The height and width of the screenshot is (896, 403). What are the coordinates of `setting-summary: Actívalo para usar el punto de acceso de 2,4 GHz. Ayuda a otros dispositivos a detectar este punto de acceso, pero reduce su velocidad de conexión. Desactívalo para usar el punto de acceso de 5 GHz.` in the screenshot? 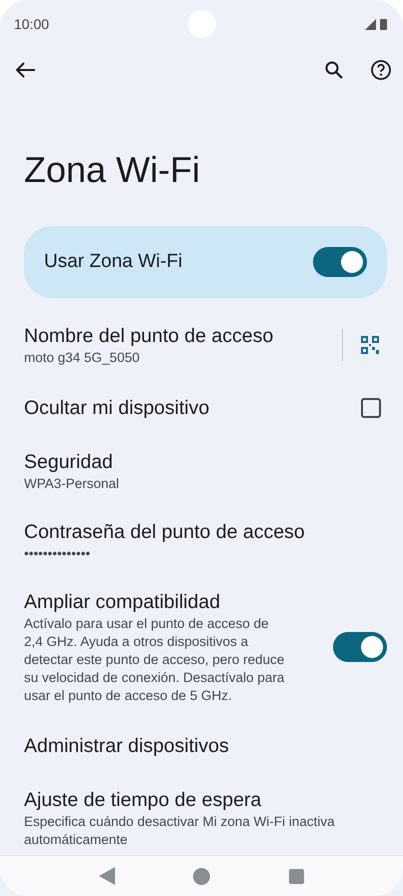 It's located at (155, 660).